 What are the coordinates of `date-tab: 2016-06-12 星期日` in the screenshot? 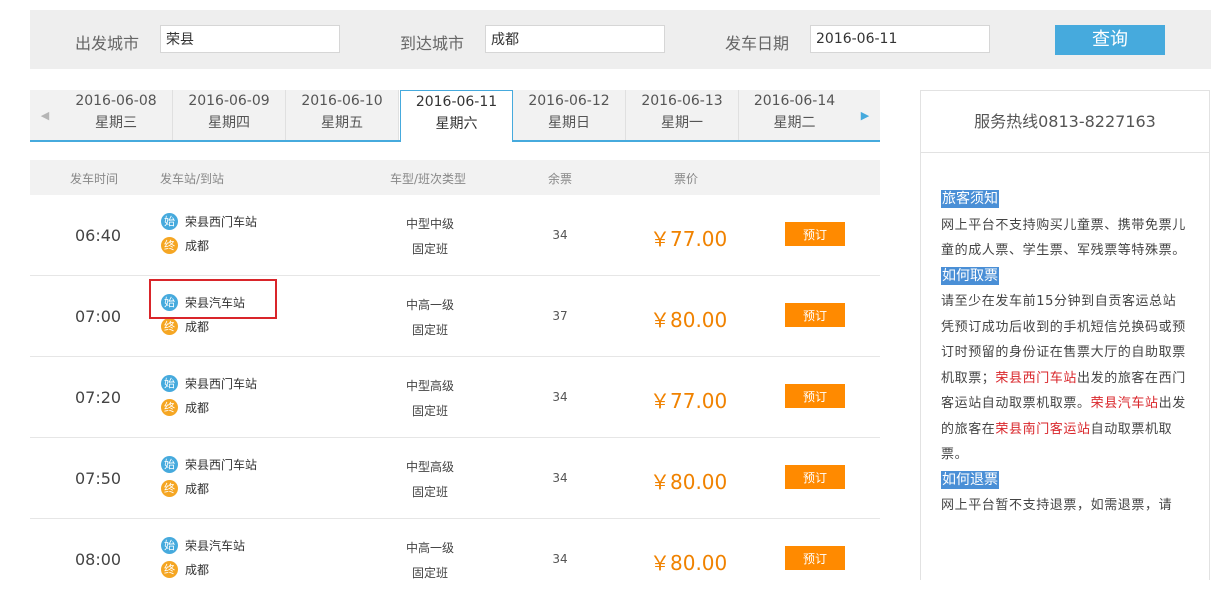 It's located at (569, 115).